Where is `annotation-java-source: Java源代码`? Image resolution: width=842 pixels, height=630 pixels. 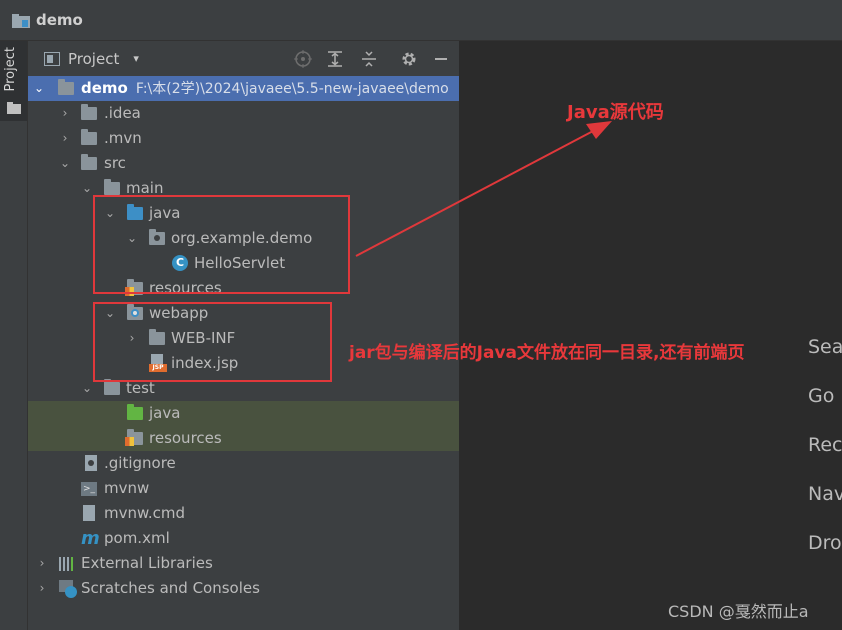
annotation-java-source: Java源代码 is located at coordinates (615, 112).